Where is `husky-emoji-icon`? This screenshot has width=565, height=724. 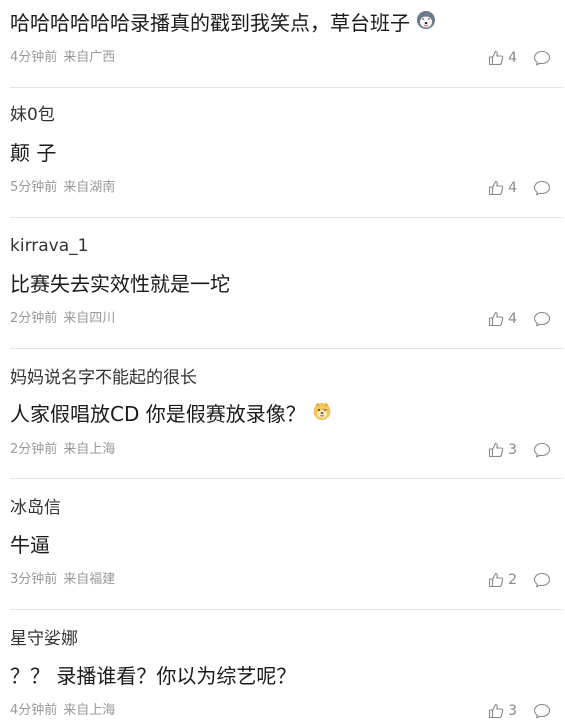 husky-emoji-icon is located at coordinates (426, 23).